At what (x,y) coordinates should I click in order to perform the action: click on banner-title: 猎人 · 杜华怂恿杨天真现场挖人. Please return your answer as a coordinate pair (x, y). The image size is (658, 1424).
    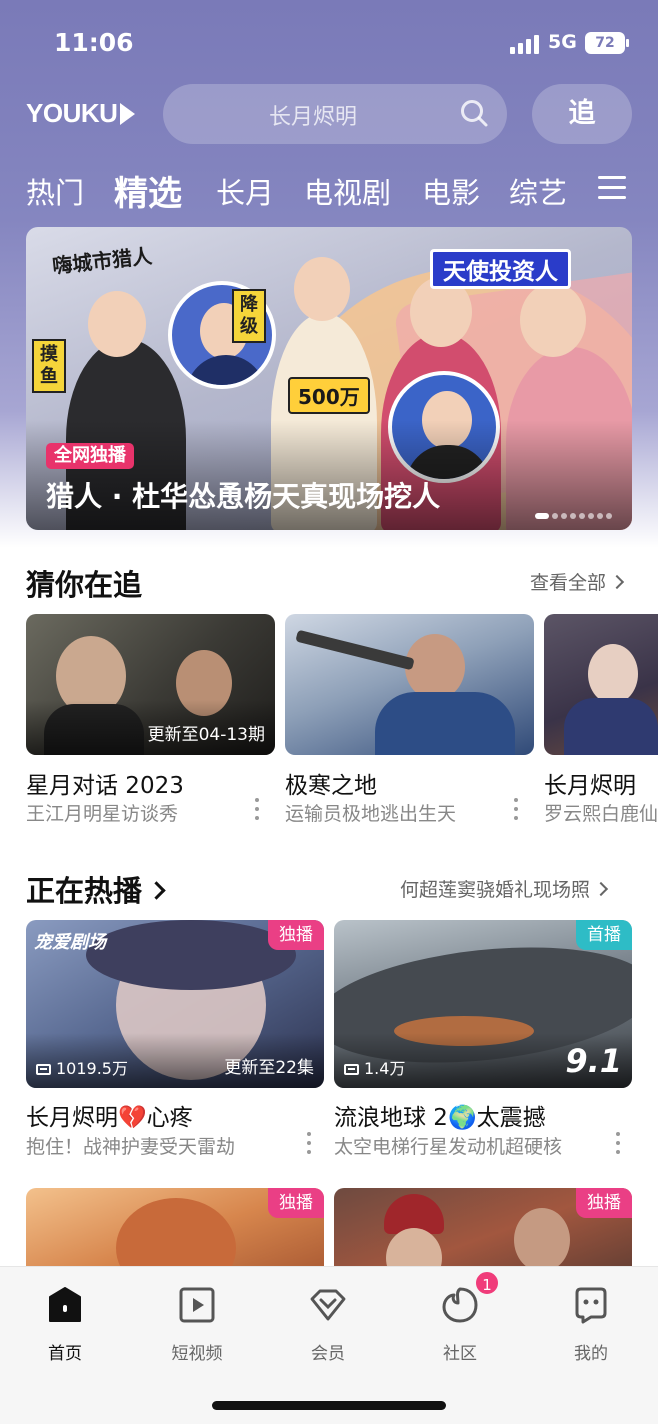
    Looking at the image, I should click on (243, 496).